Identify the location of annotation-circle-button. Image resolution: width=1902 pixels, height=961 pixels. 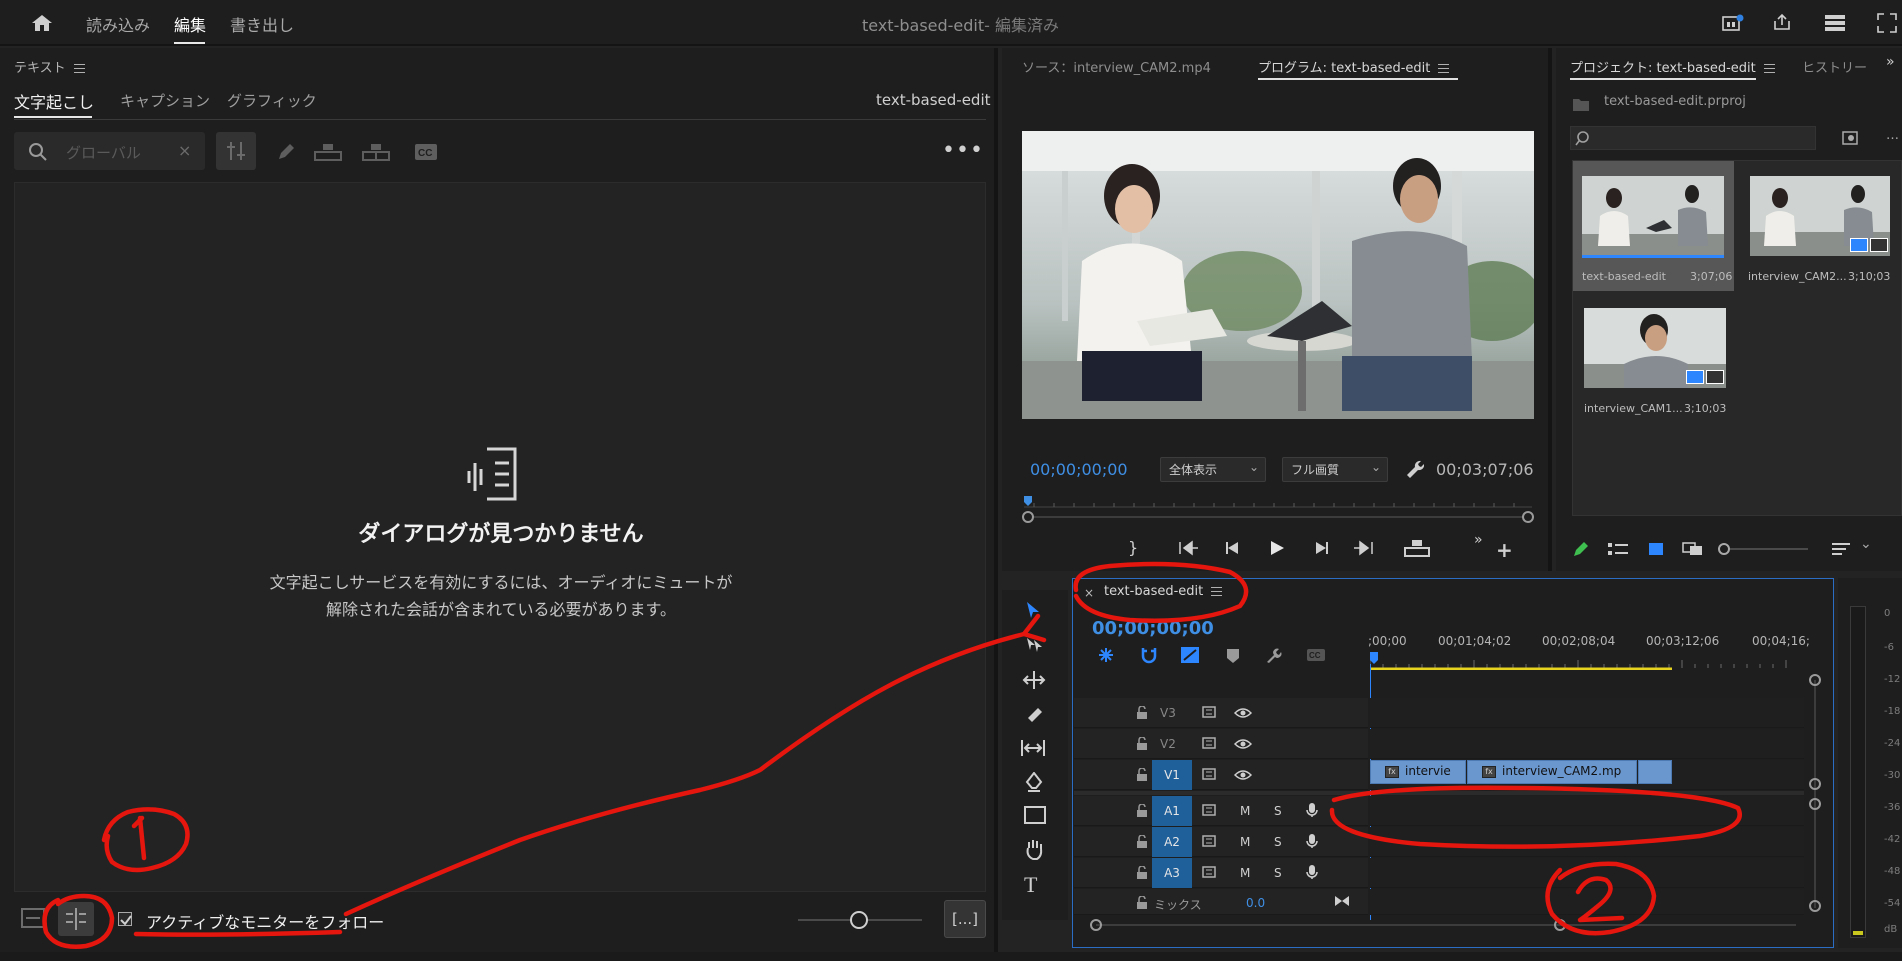
(78, 921).